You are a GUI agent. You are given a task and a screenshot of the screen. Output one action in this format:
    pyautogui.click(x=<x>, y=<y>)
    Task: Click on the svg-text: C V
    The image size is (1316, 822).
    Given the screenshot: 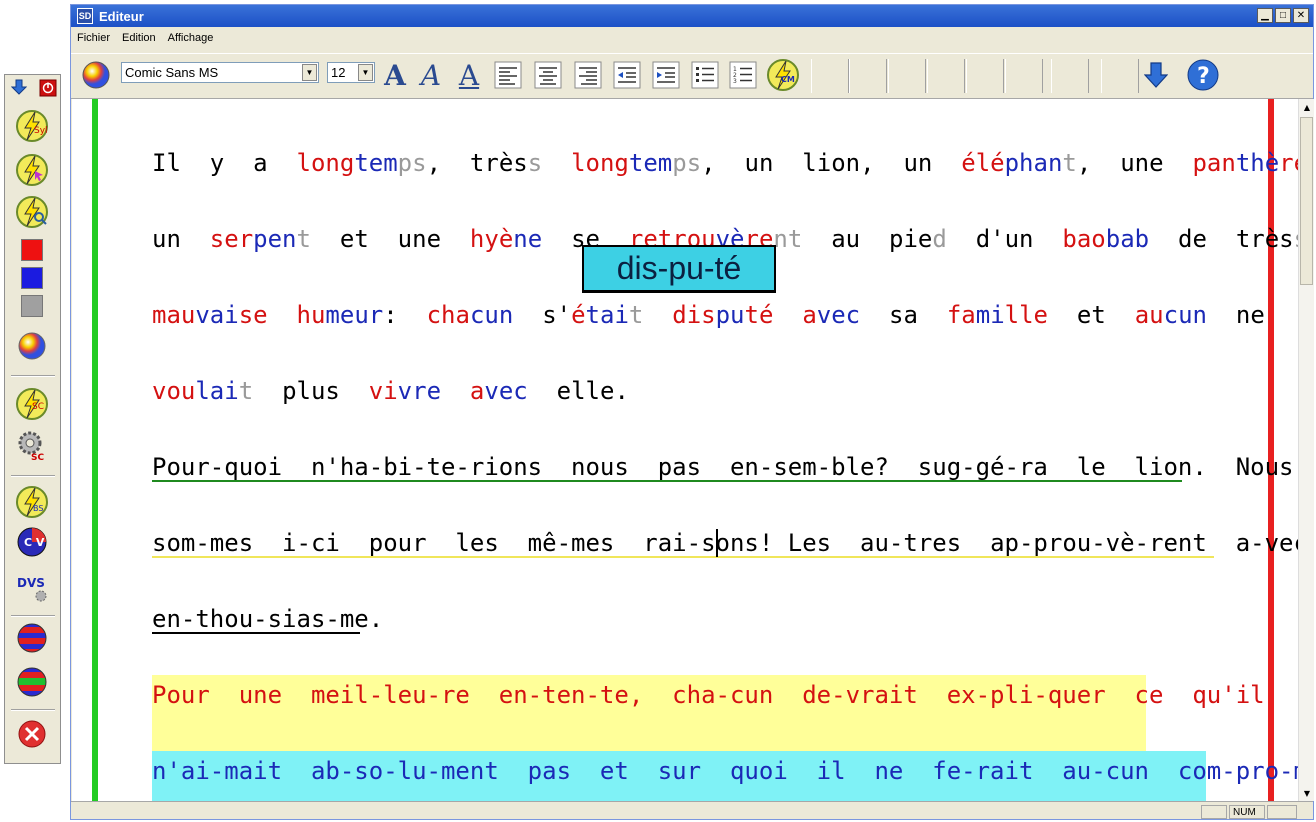 What is the action you would take?
    pyautogui.click(x=34, y=542)
    